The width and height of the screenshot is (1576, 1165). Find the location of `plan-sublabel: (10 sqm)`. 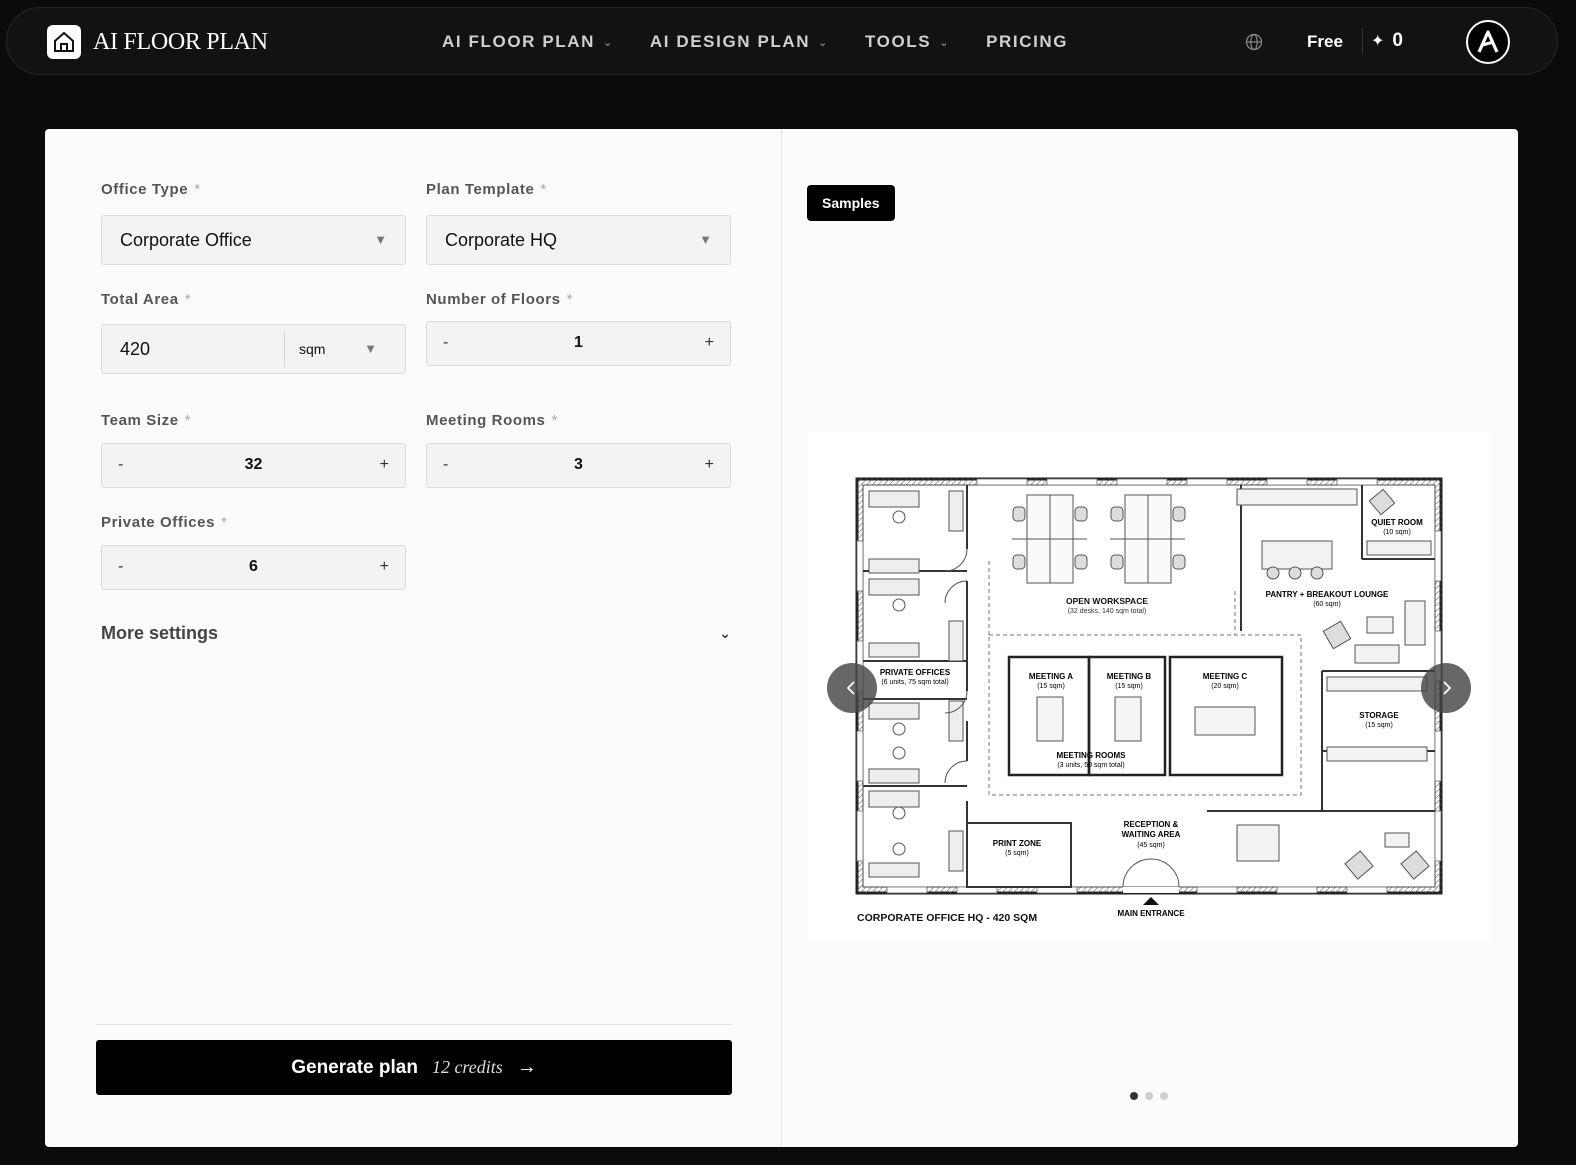

plan-sublabel: (10 sqm) is located at coordinates (1397, 532).